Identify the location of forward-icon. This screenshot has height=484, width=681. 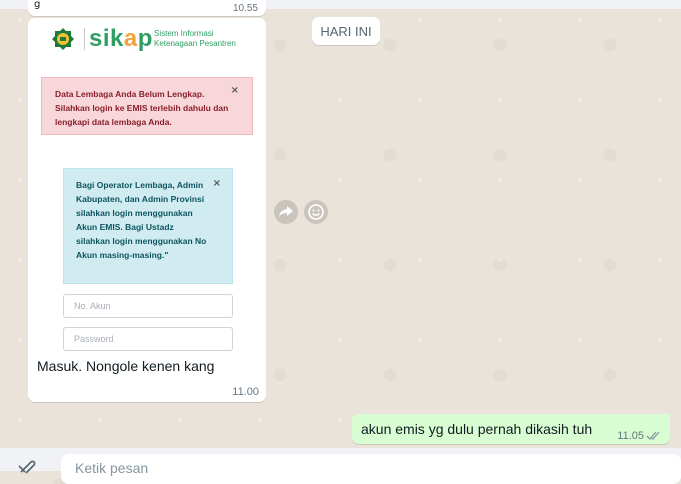
(286, 211).